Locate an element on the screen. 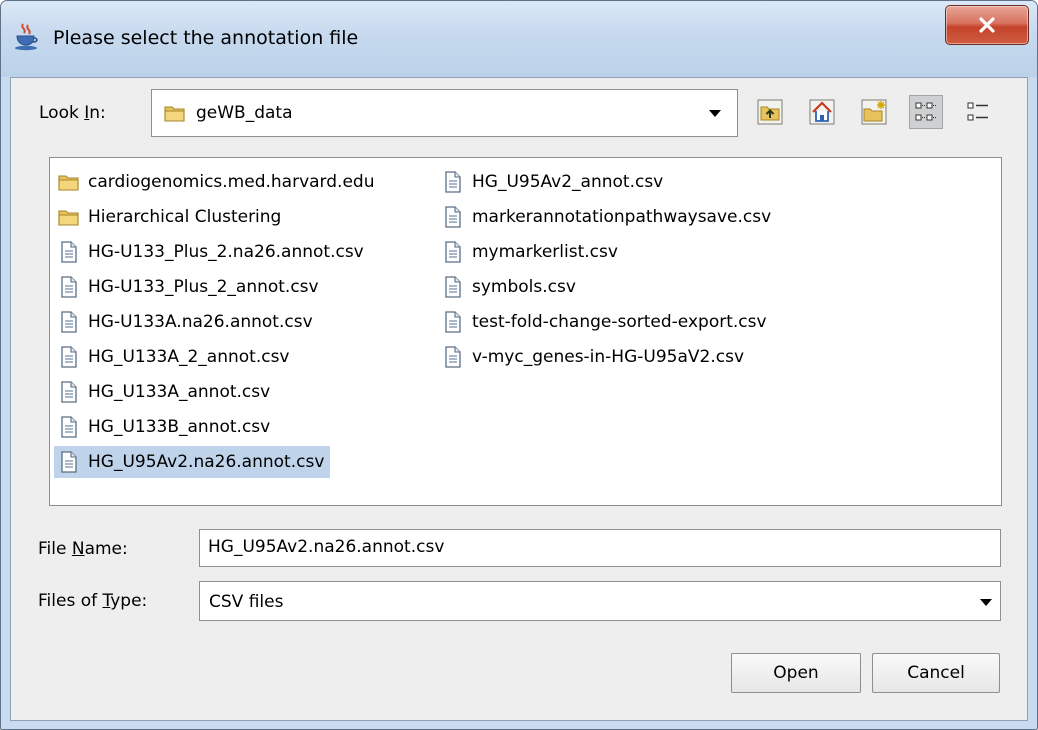 This screenshot has width=1038, height=730. list-item-file: HG_U133A_annot.csv is located at coordinates (165, 392).